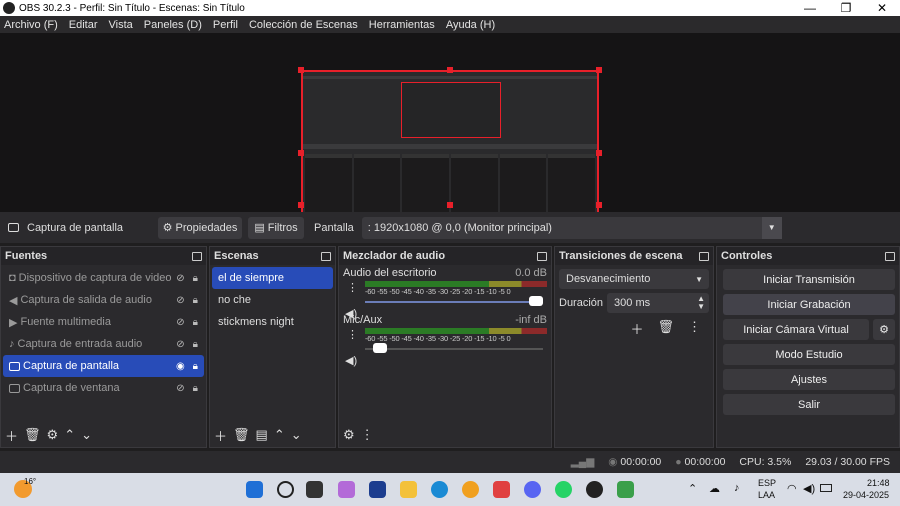 Image resolution: width=900 pixels, height=506 pixels. I want to click on file-explorer-icon, so click(408, 489).